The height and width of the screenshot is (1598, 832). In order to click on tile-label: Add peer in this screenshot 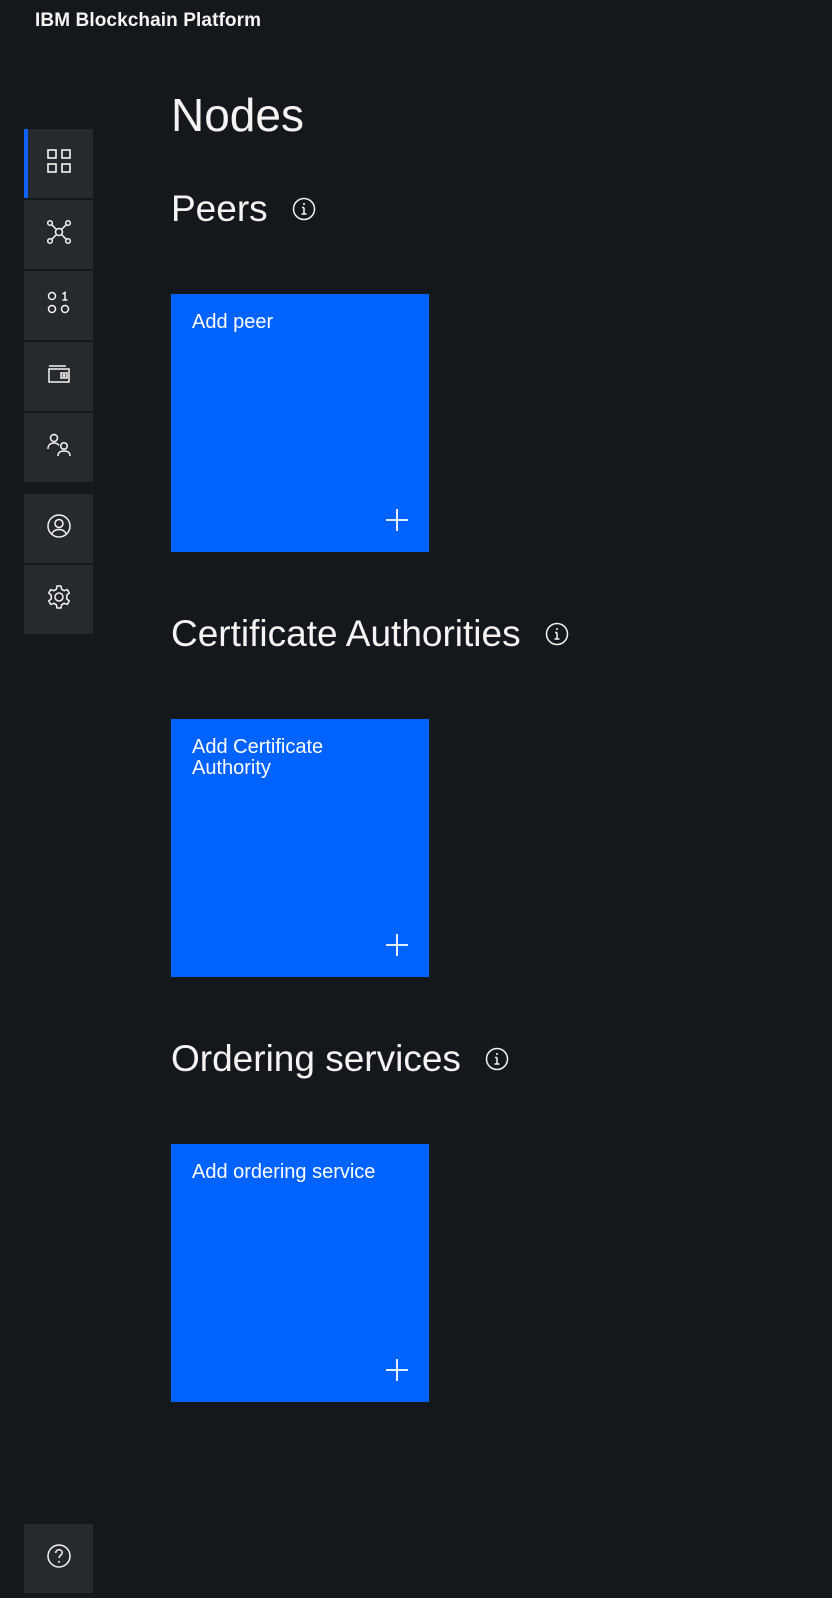, I will do `click(233, 322)`.